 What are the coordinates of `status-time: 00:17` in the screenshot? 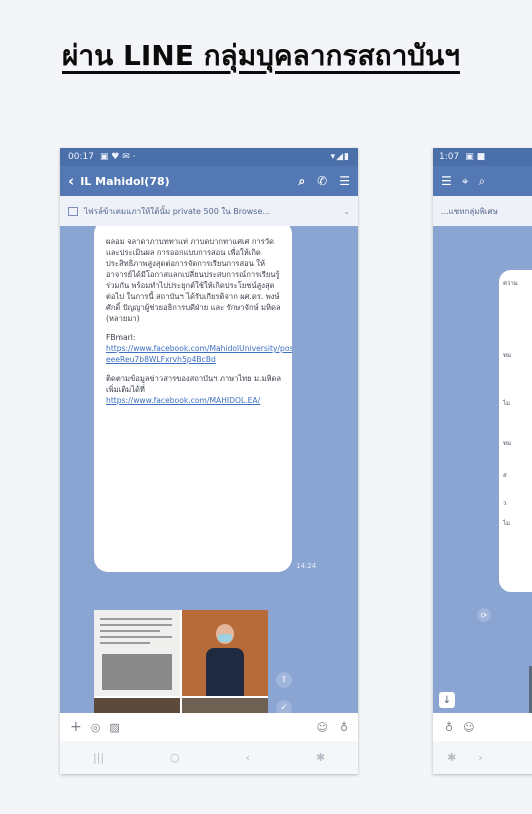 It's located at (81, 157).